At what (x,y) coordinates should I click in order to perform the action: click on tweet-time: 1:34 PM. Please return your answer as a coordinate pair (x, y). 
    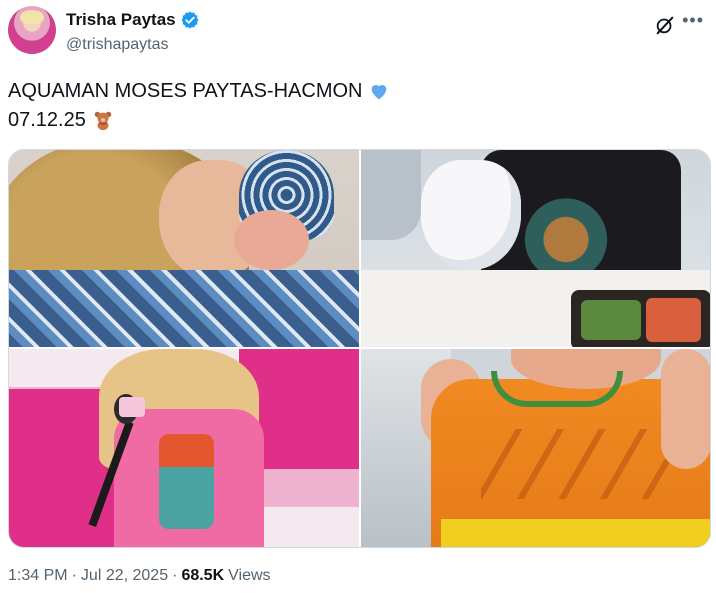
    Looking at the image, I should click on (38, 576).